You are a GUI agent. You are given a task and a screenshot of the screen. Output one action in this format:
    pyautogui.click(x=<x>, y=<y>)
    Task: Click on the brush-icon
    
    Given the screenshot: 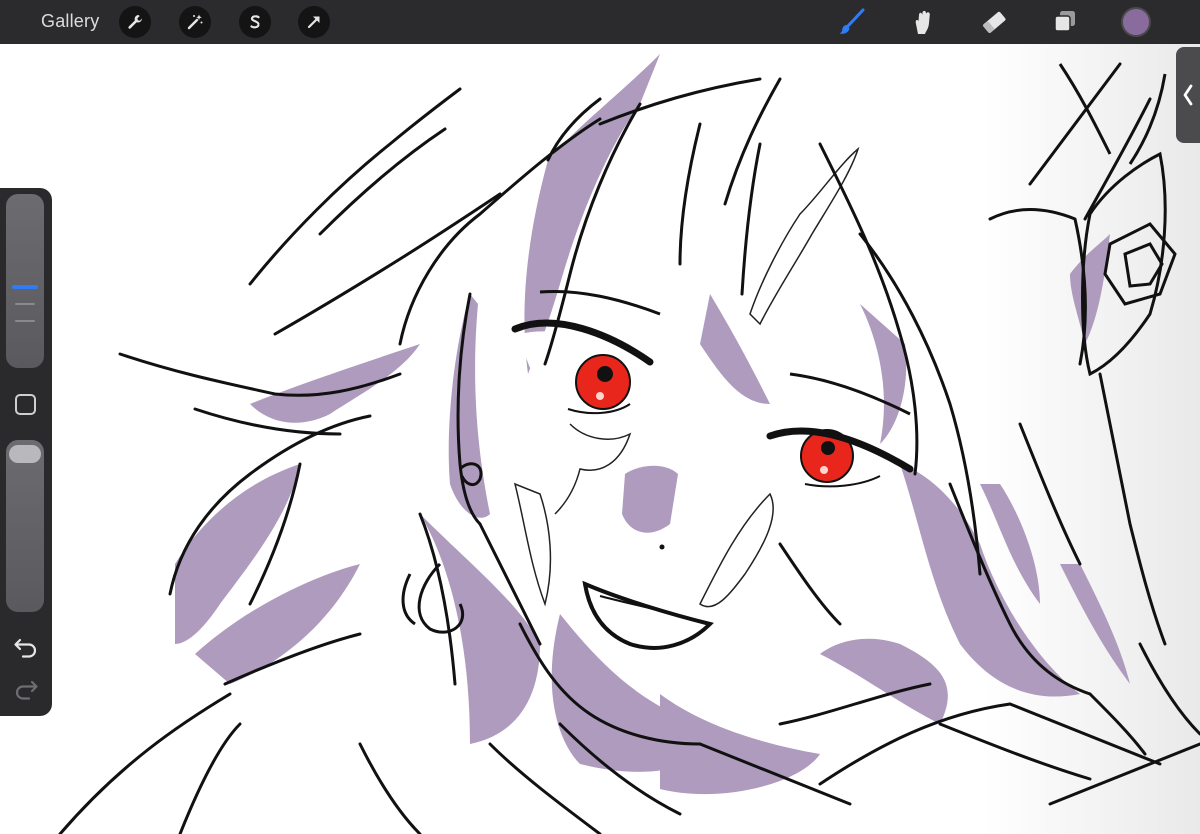 What is the action you would take?
    pyautogui.click(x=852, y=21)
    